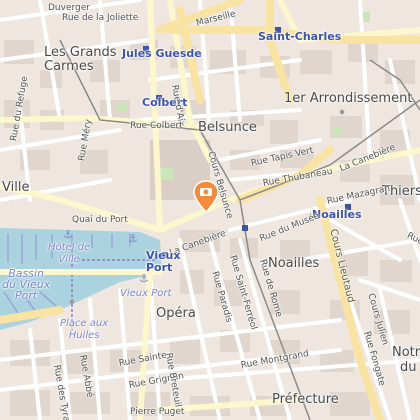 This screenshot has height=420, width=420. What do you see at coordinates (406, 352) in the screenshot?
I see `district-label-notre: Notre` at bounding box center [406, 352].